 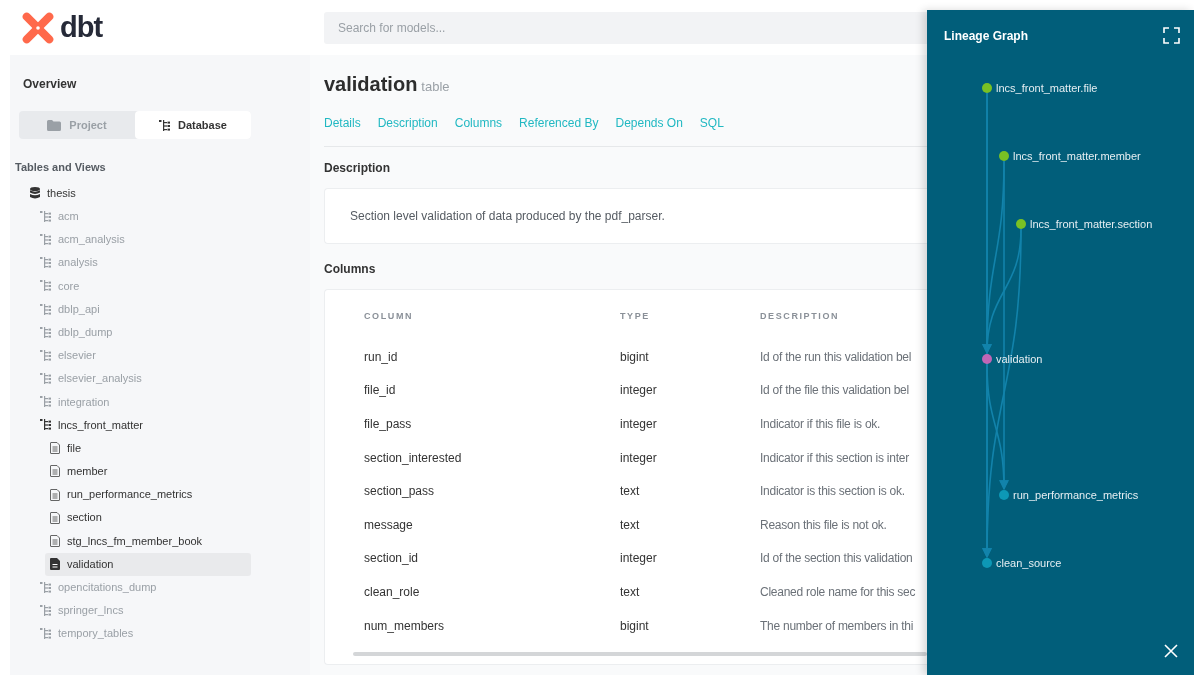 I want to click on table-cell-text: Id of the section this validation, so click(x=837, y=559).